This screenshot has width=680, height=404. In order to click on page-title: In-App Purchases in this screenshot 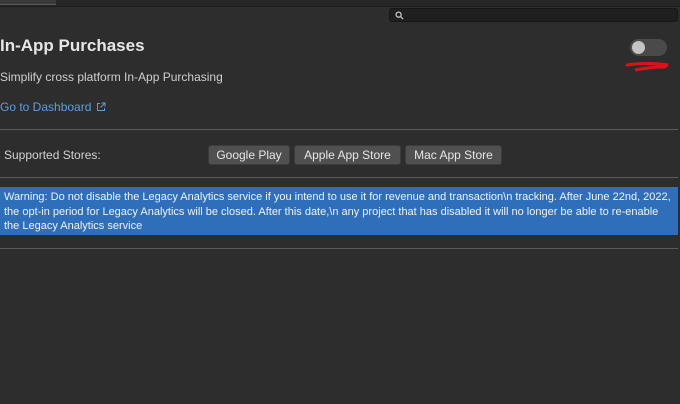, I will do `click(72, 45)`.